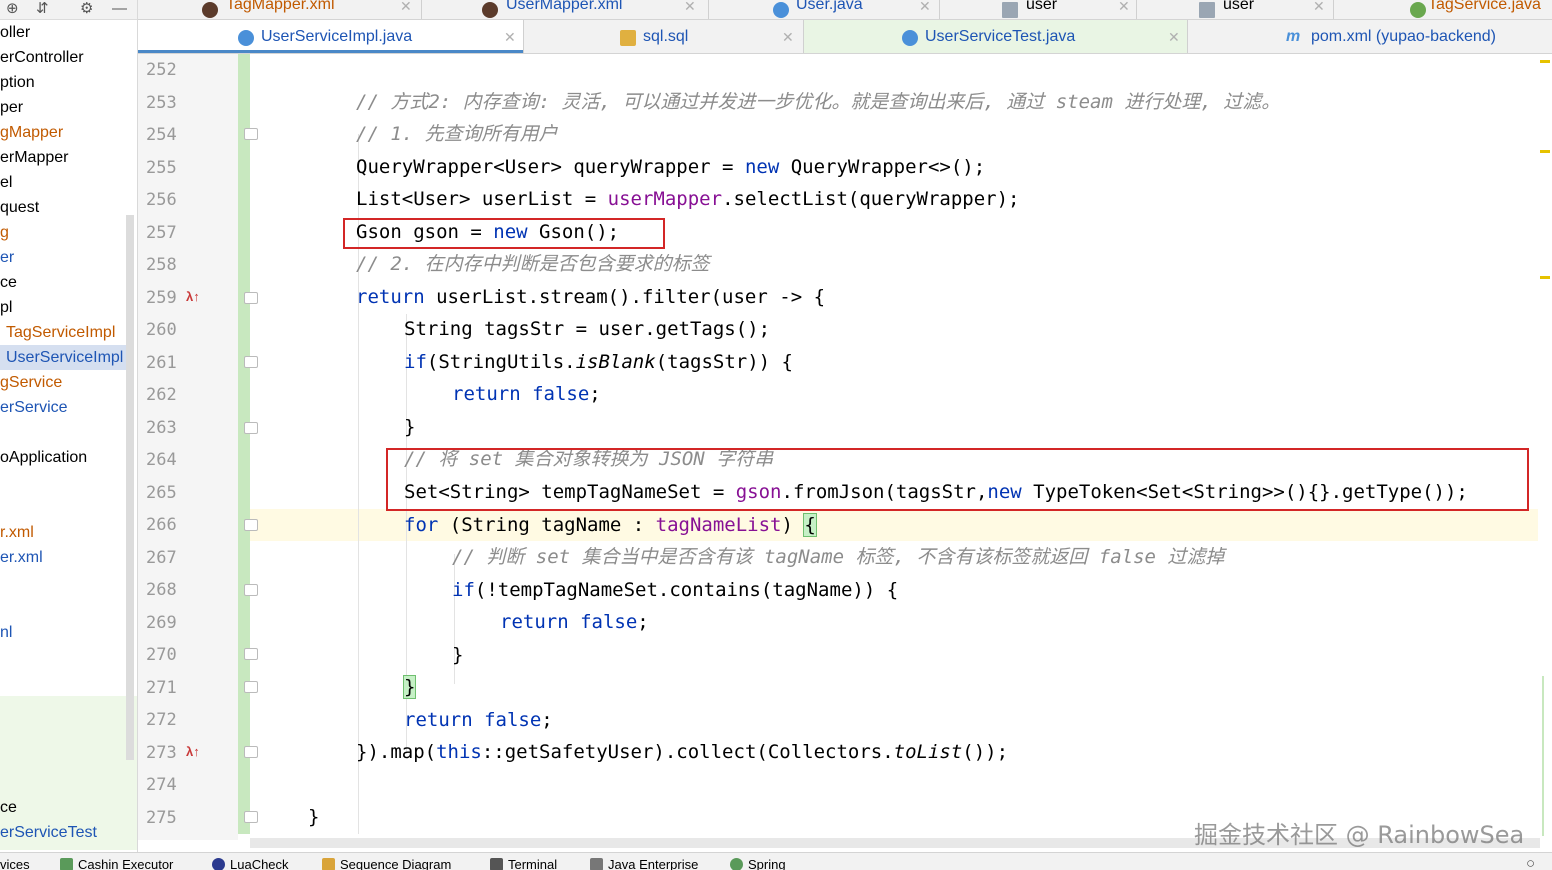  I want to click on tree-item: el, so click(63, 182).